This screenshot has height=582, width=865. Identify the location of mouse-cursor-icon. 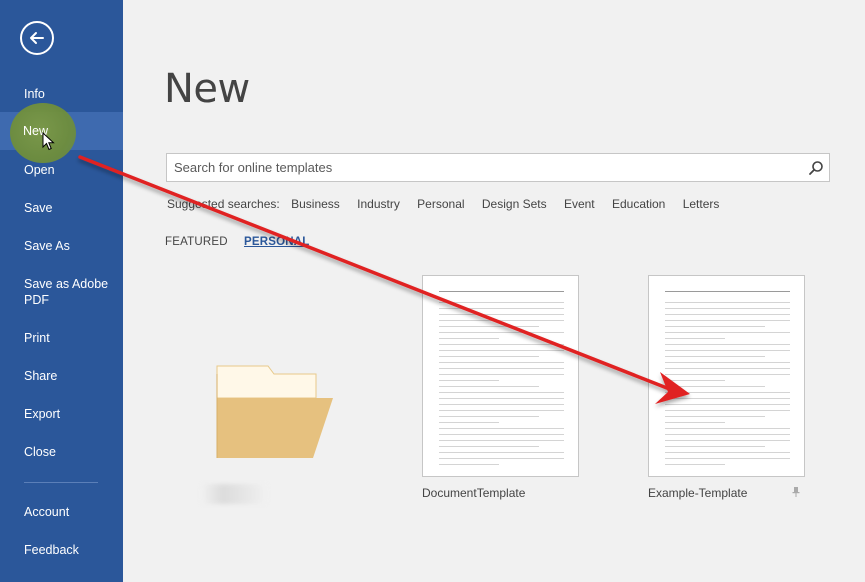
(48, 141).